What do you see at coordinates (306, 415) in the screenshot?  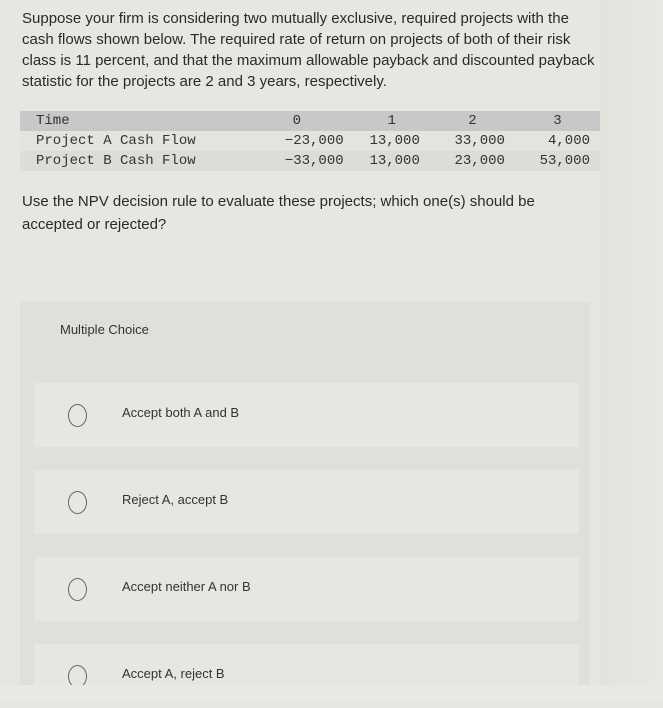 I see `option-accept-both: Accept both A and B` at bounding box center [306, 415].